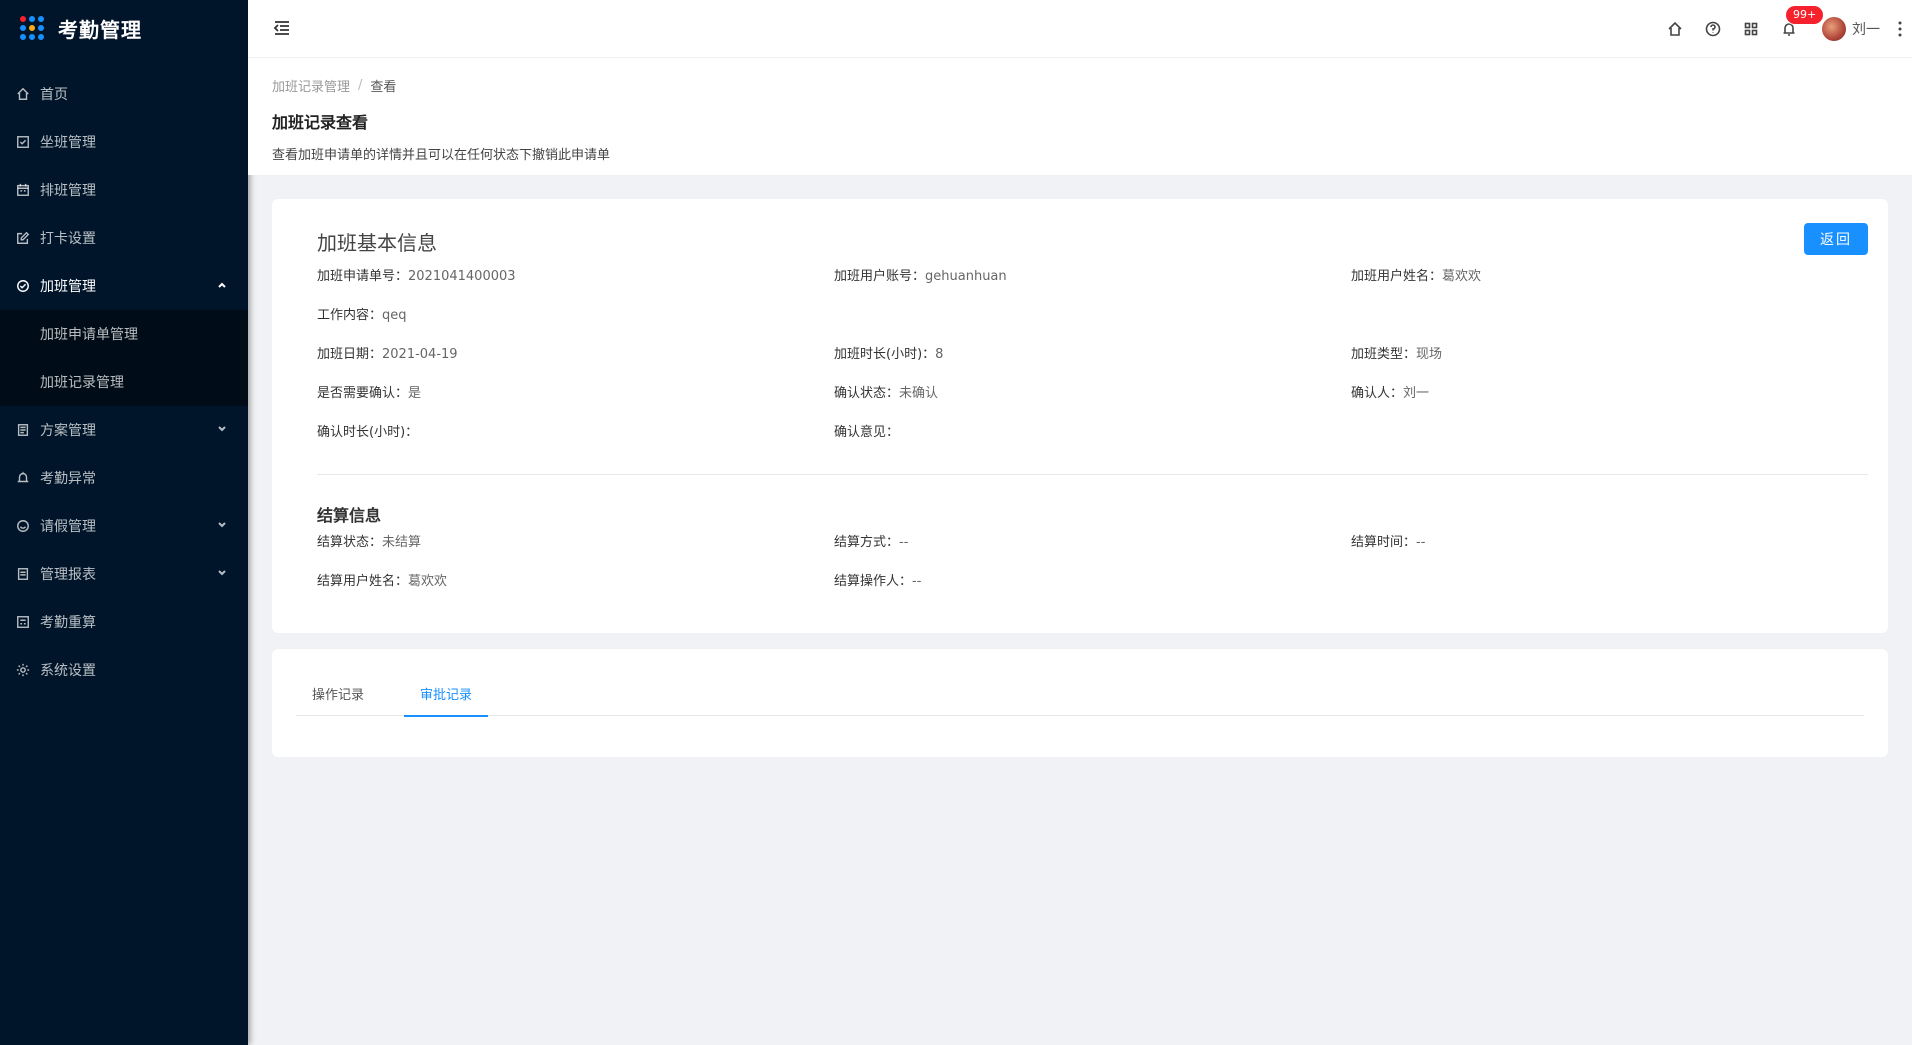 The image size is (1912, 1045). I want to click on menu-fold-icon, so click(282, 28).